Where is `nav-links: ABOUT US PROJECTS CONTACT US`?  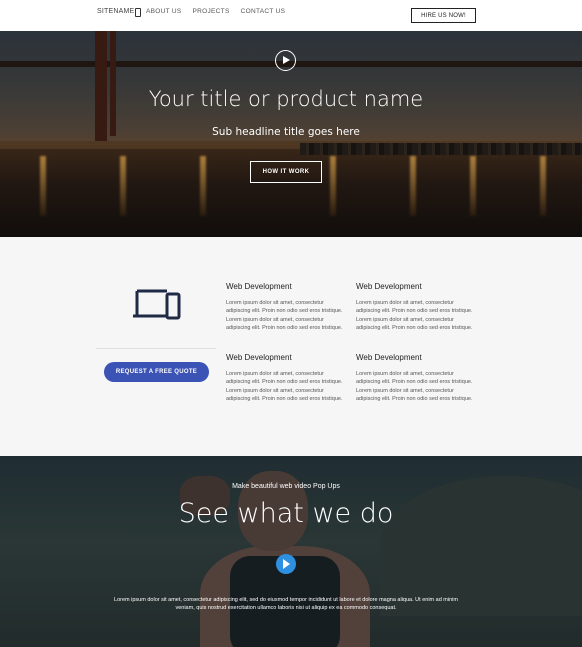
nav-links: ABOUT US PROJECTS CONTACT US is located at coordinates (215, 11).